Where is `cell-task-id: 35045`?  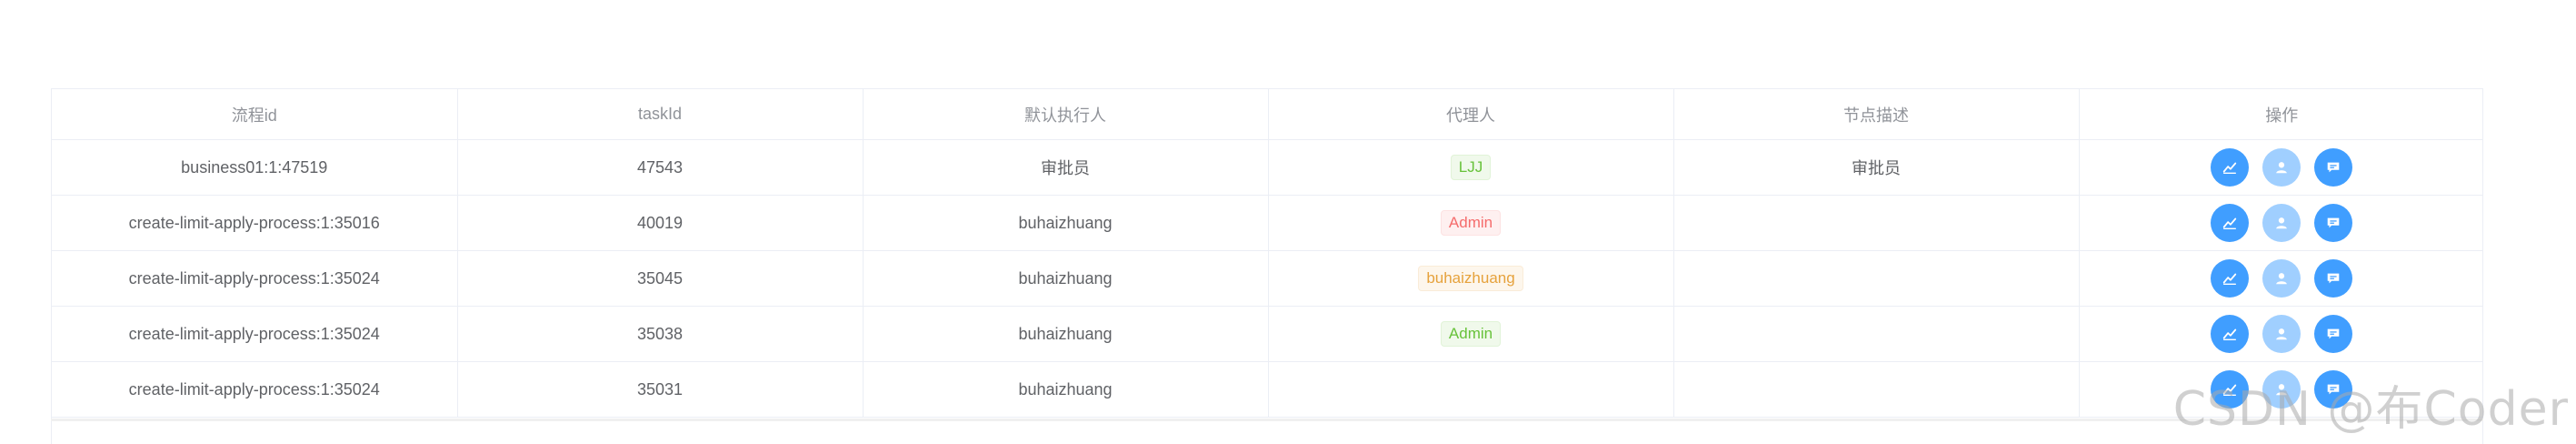 cell-task-id: 35045 is located at coordinates (660, 279).